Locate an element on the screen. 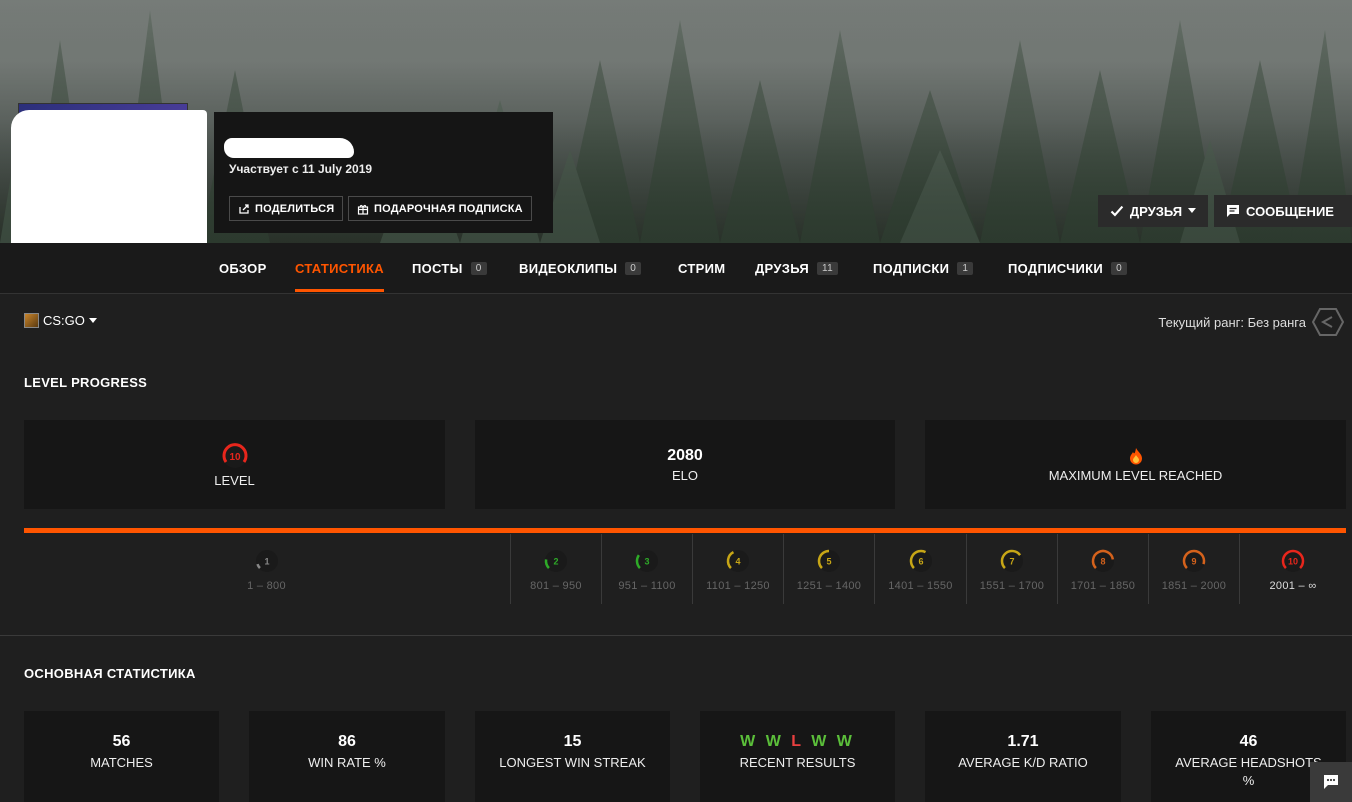  level-badge-number: 3 is located at coordinates (646, 562).